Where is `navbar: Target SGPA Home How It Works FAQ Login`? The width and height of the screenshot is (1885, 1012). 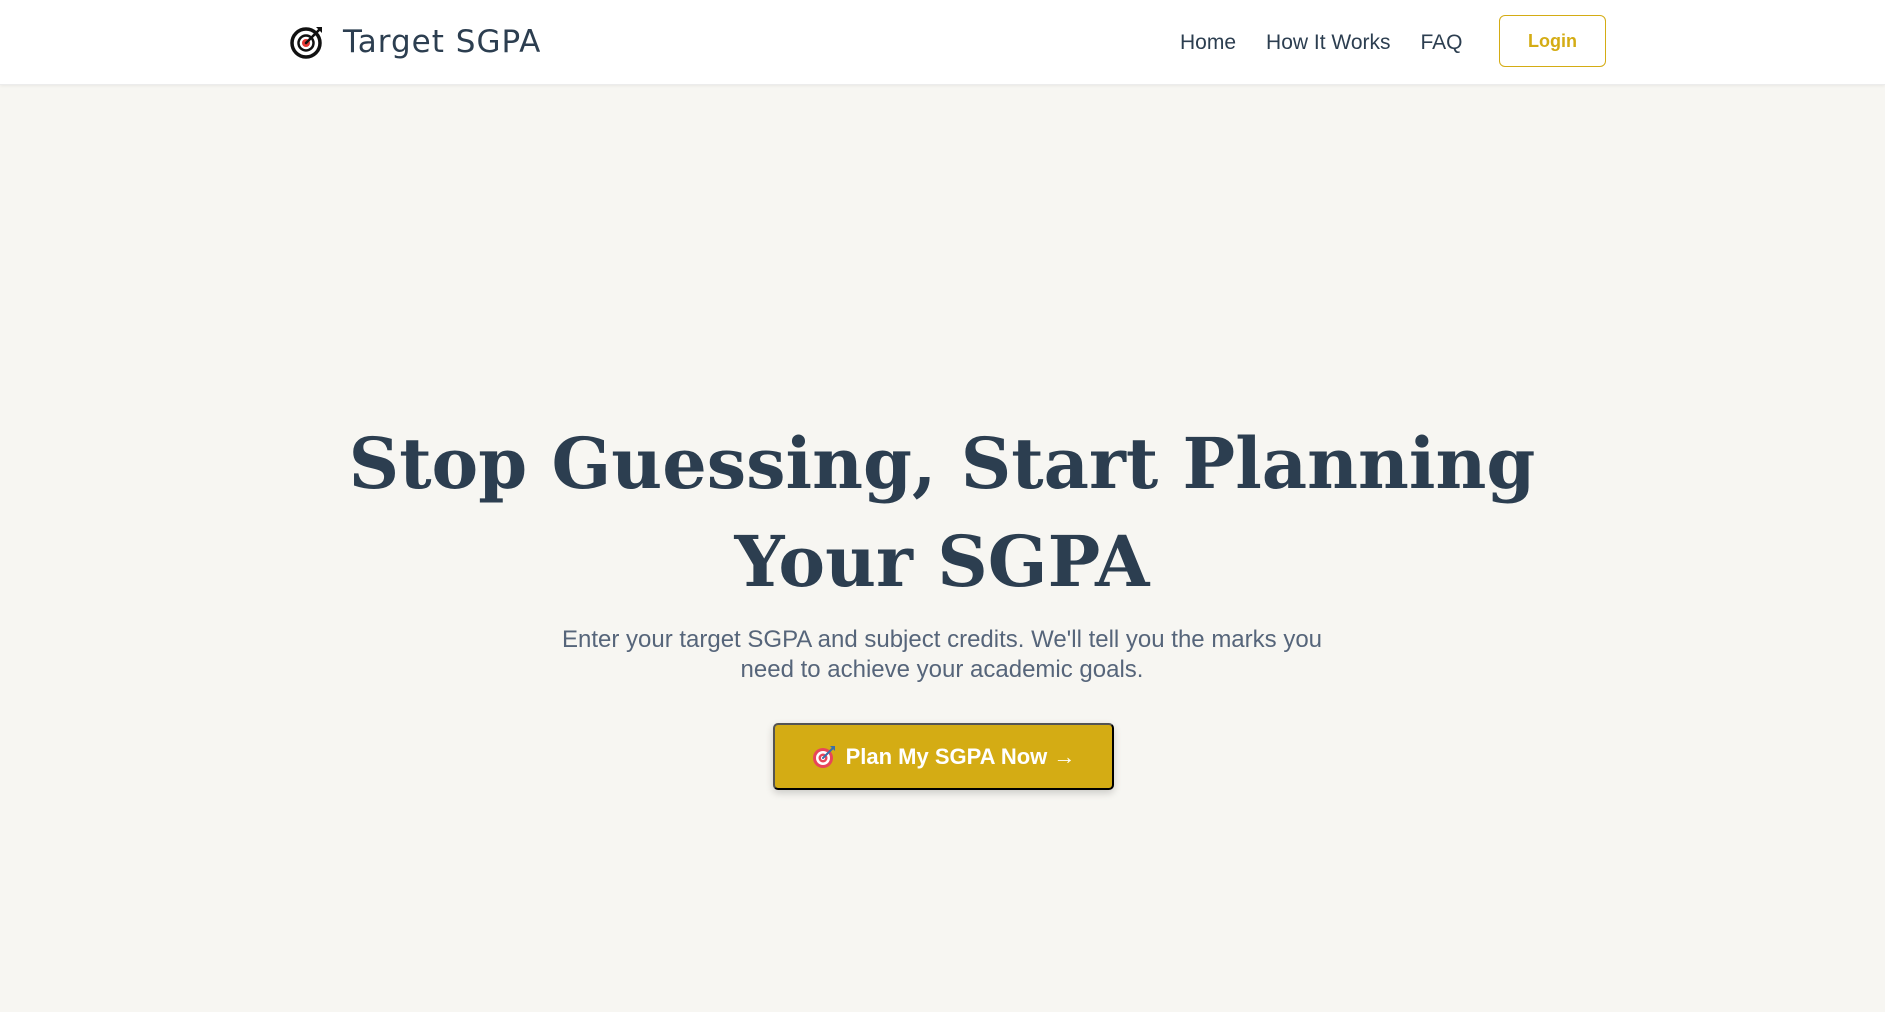
navbar: Target SGPA Home How It Works FAQ Login is located at coordinates (942, 42).